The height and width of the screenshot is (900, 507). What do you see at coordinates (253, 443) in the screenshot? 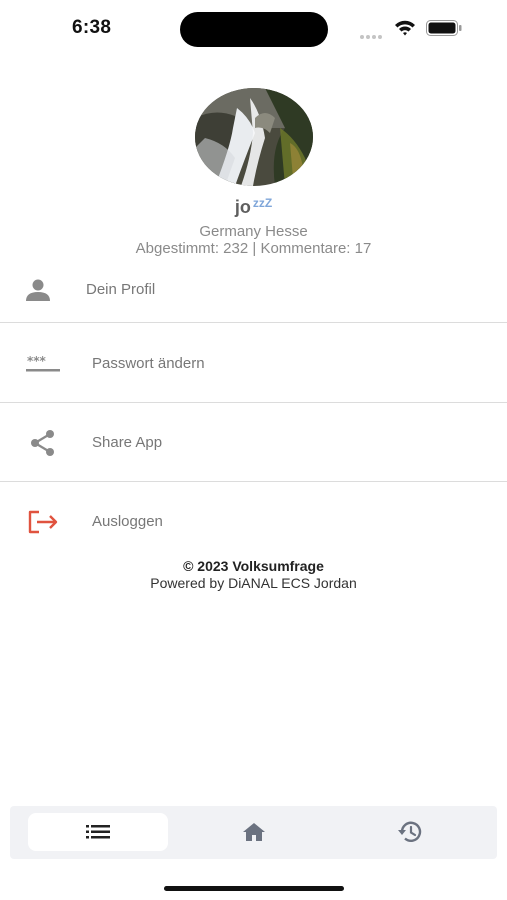
I see `menu-item-share-app: Share App` at bounding box center [253, 443].